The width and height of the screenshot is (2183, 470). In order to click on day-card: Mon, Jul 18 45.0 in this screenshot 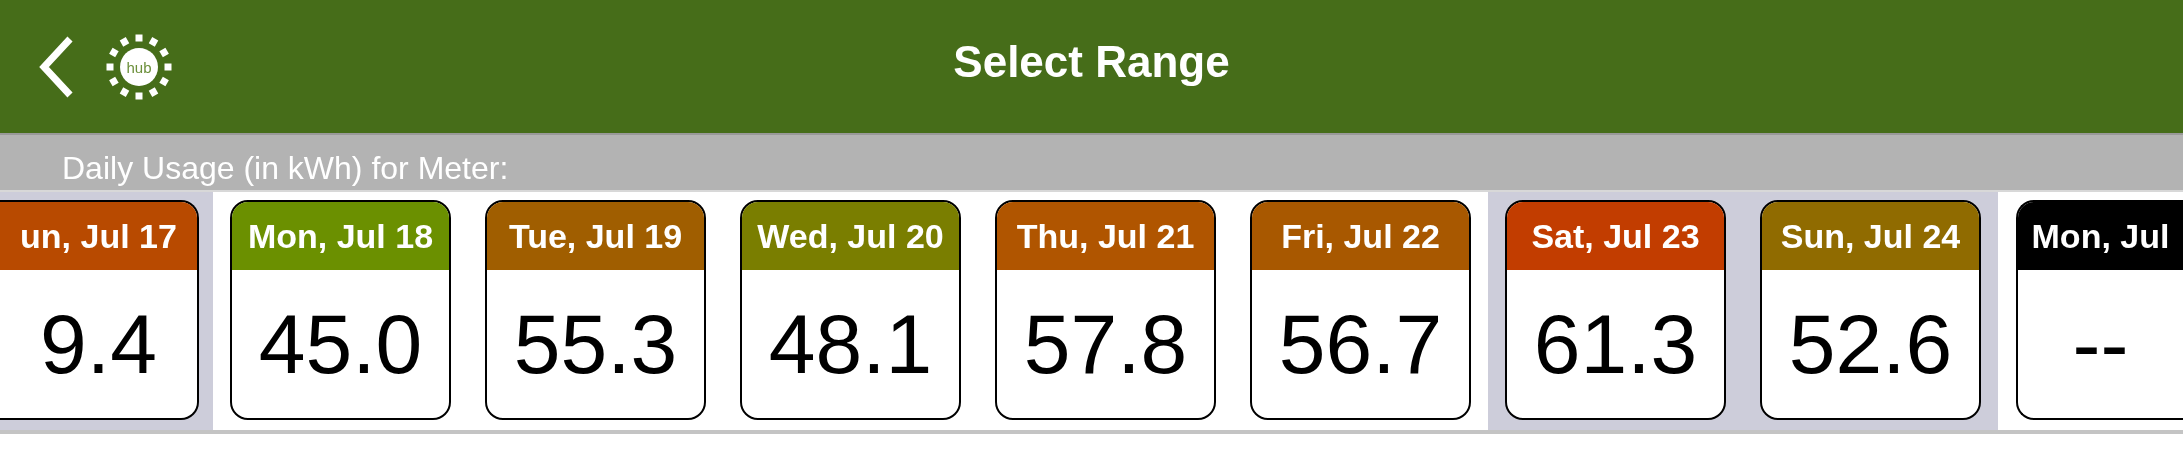, I will do `click(340, 310)`.